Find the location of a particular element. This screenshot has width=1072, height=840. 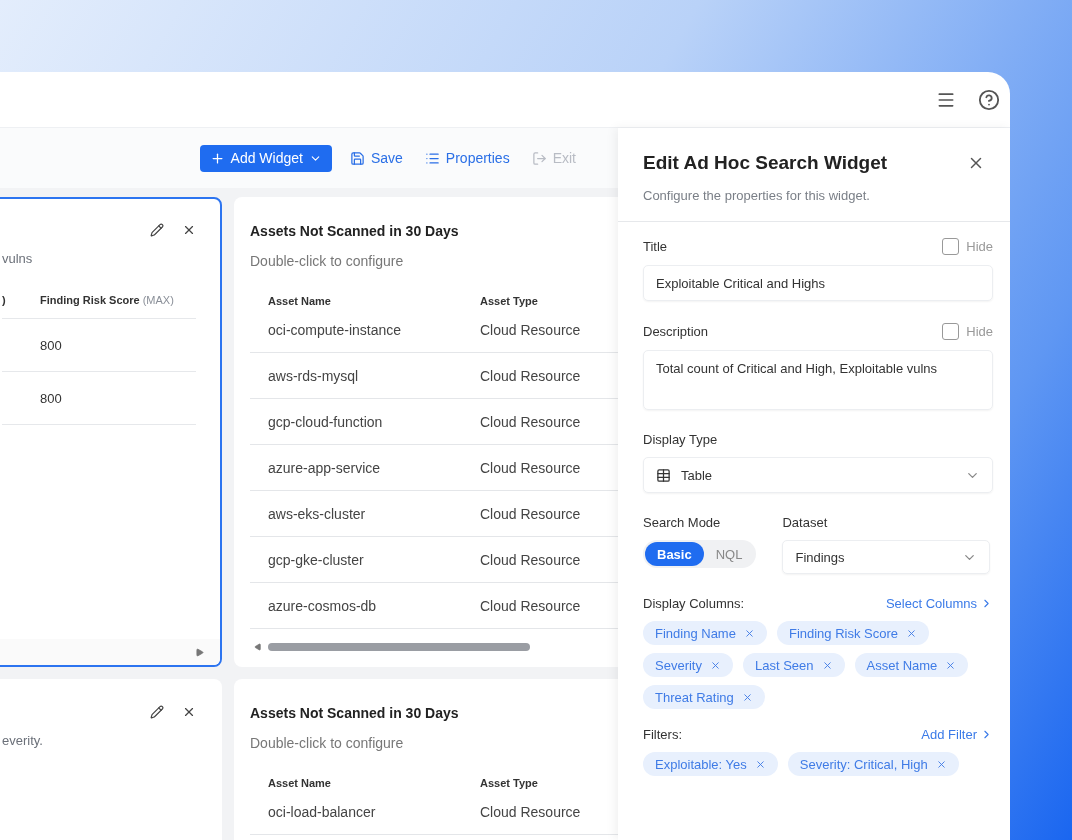

add-button: Add Widget is located at coordinates (265, 158).